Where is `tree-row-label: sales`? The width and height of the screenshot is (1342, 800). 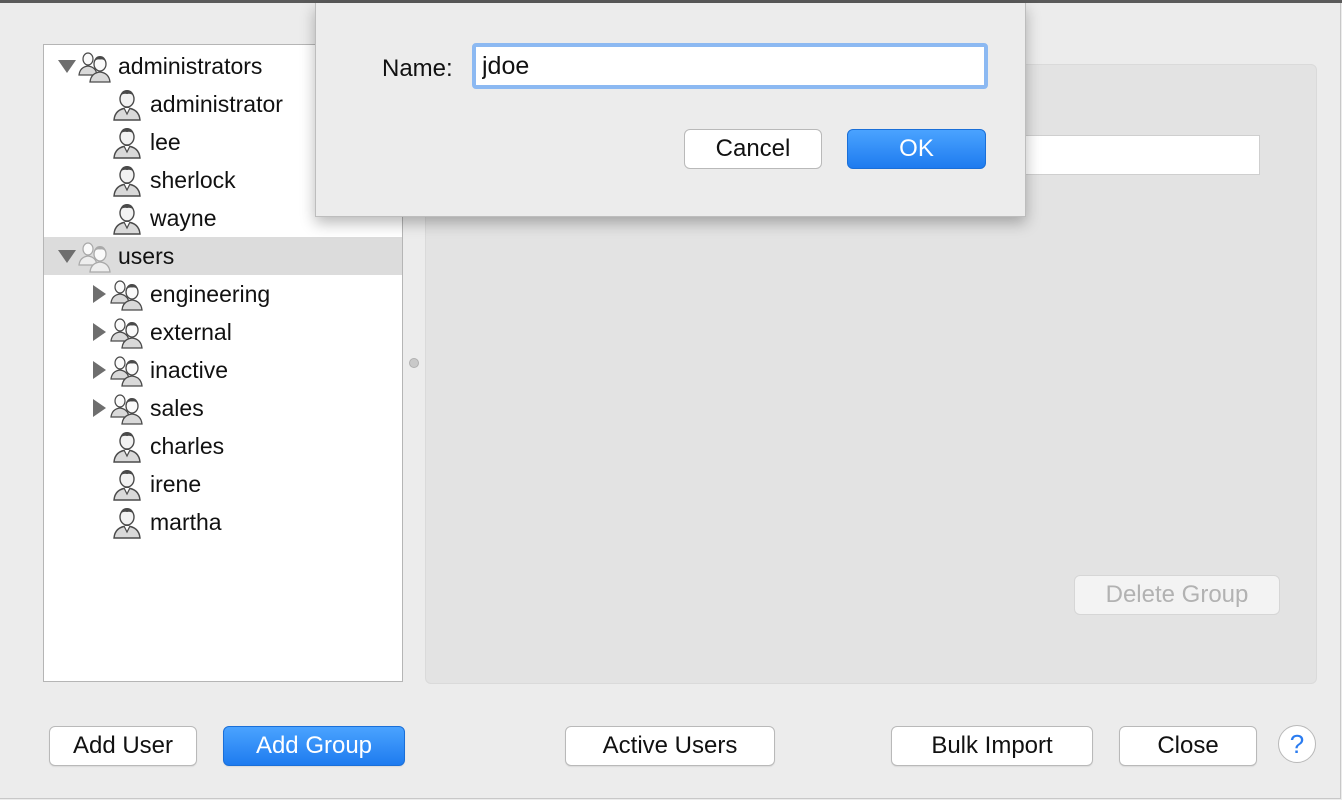 tree-row-label: sales is located at coordinates (177, 408).